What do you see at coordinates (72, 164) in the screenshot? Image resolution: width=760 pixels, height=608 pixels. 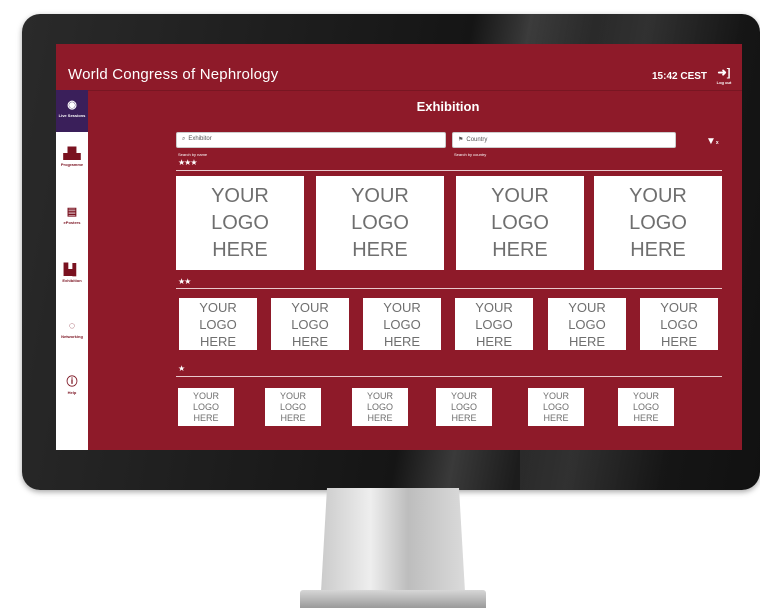 I see `sidebar-item-label: Programme` at bounding box center [72, 164].